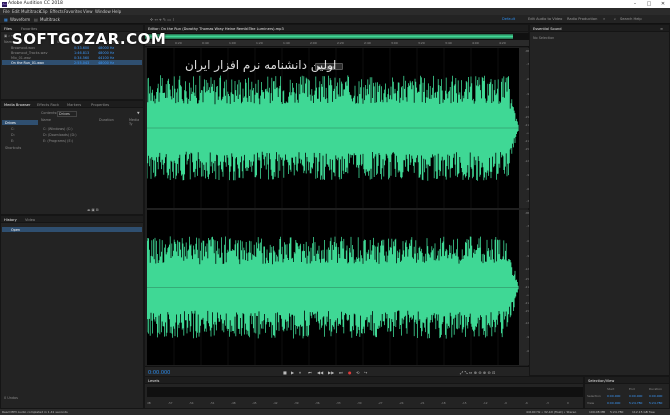 The width and height of the screenshot is (670, 415). Describe the element at coordinates (16, 11) in the screenshot. I see `menu-edit: Edit` at that location.